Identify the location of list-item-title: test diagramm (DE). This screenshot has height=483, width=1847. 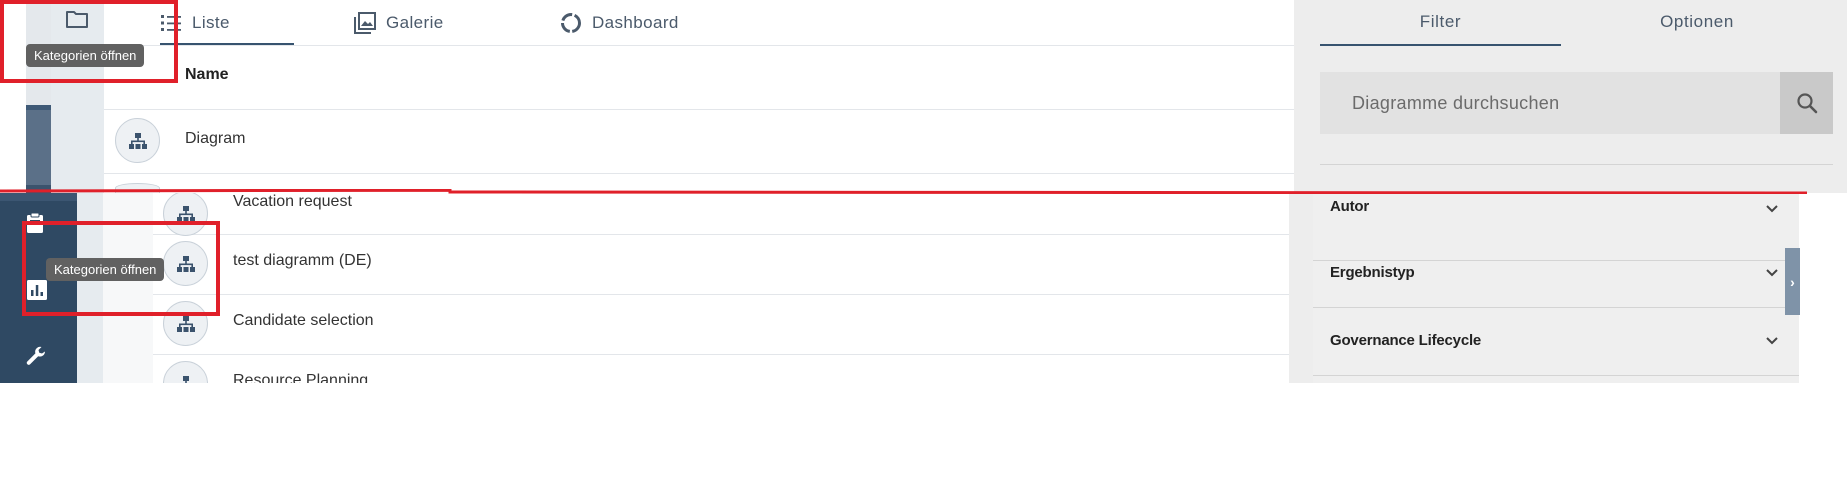
(302, 261).